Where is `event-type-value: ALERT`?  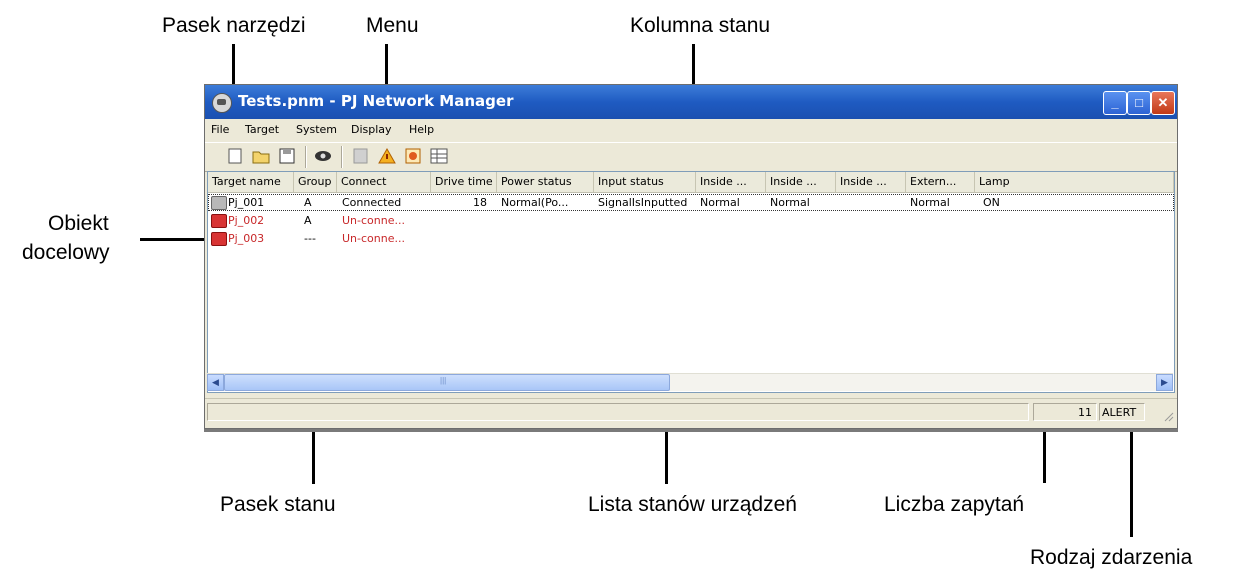 event-type-value: ALERT is located at coordinates (1119, 412).